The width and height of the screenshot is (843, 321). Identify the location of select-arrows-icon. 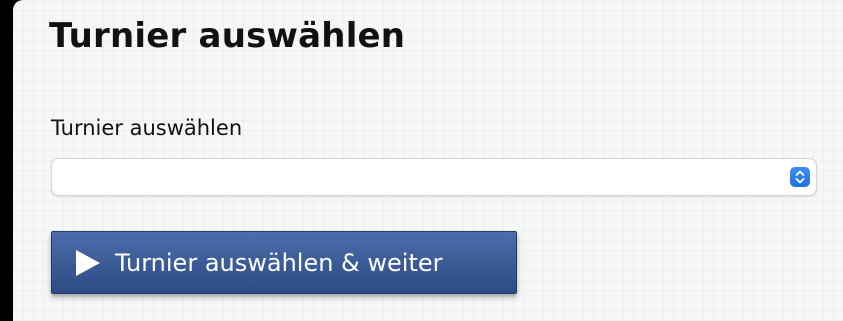
(800, 177).